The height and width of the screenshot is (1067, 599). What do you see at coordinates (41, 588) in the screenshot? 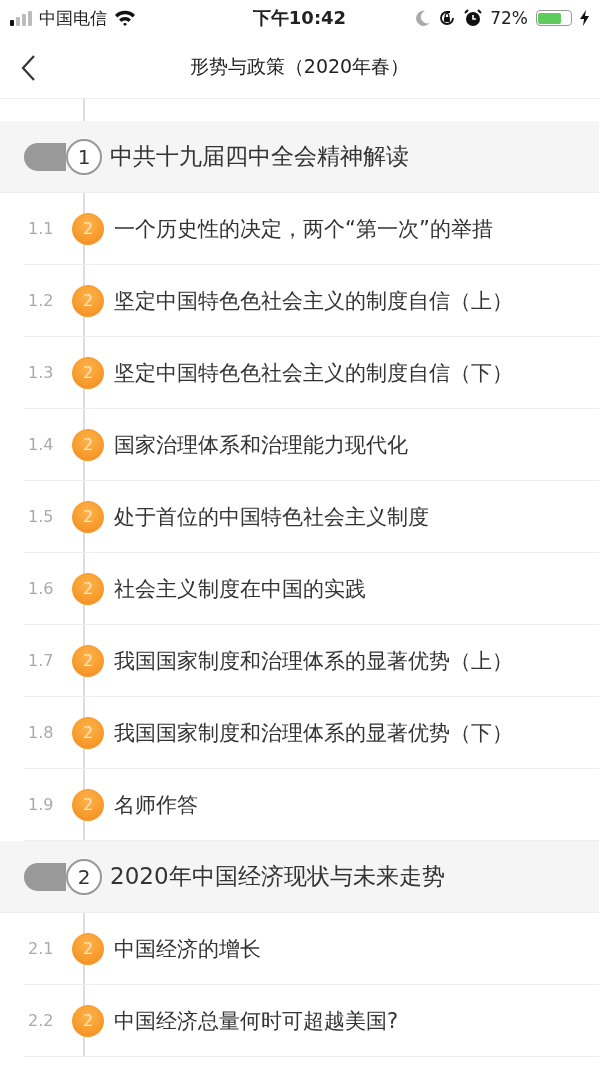
I see `lesson-number: 1.6` at bounding box center [41, 588].